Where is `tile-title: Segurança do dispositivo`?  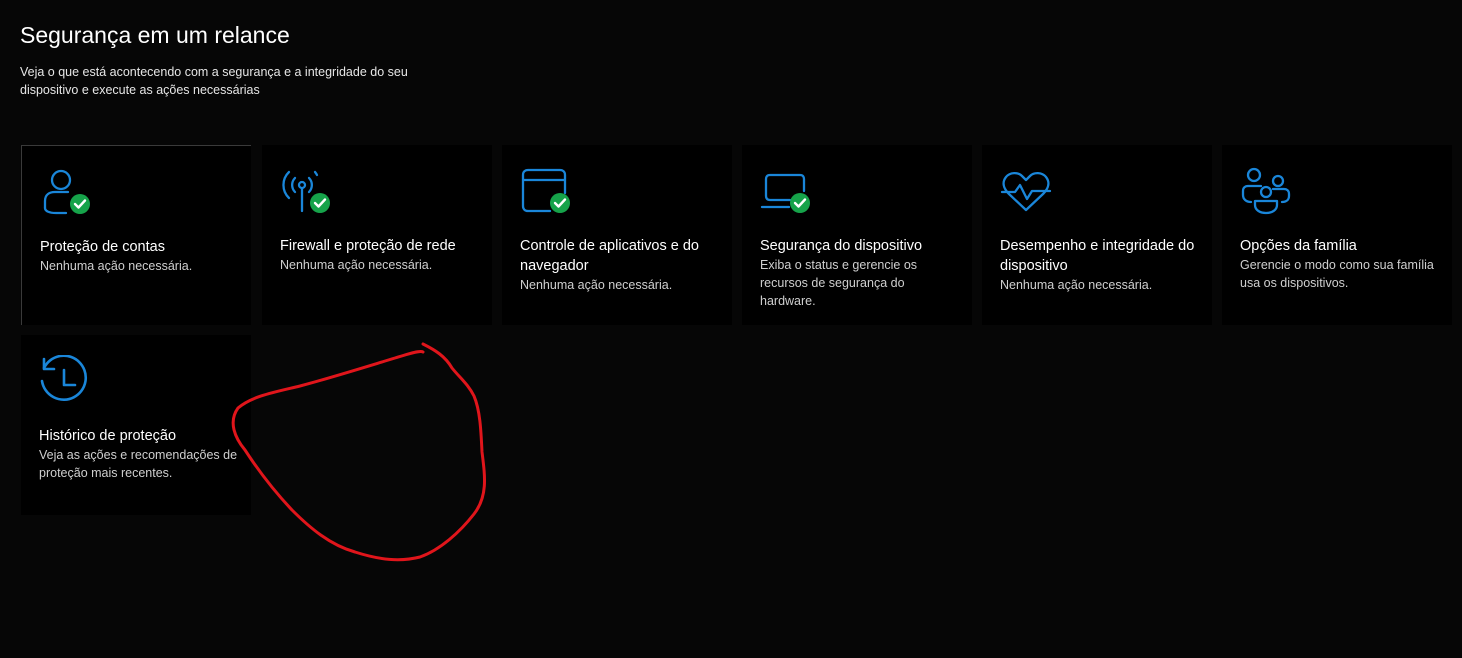 tile-title: Segurança do dispositivo is located at coordinates (841, 246).